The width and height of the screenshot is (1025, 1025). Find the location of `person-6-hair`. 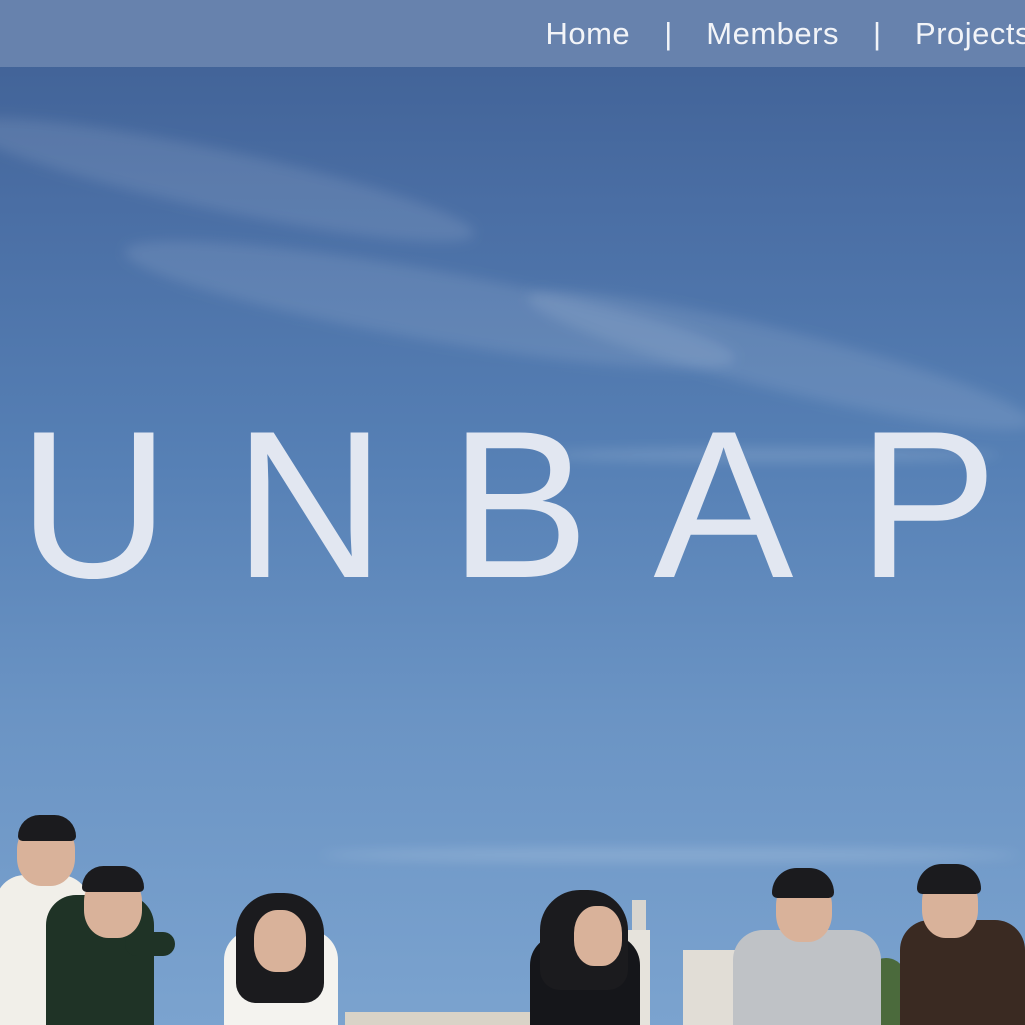

person-6-hair is located at coordinates (949, 879).